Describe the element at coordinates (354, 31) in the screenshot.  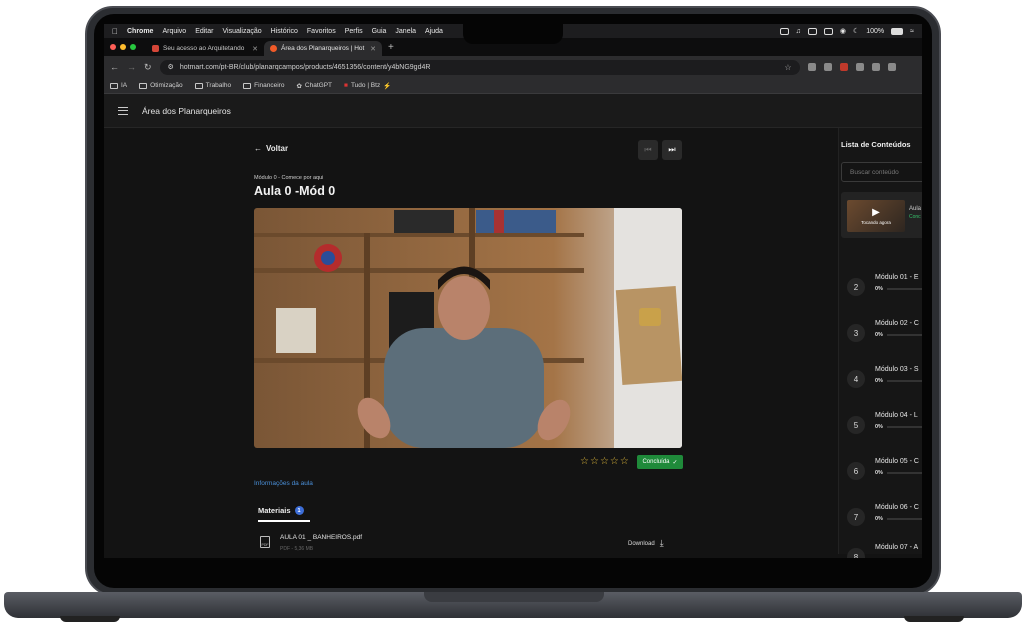
I see `menu-perfis: Perfis` at that location.